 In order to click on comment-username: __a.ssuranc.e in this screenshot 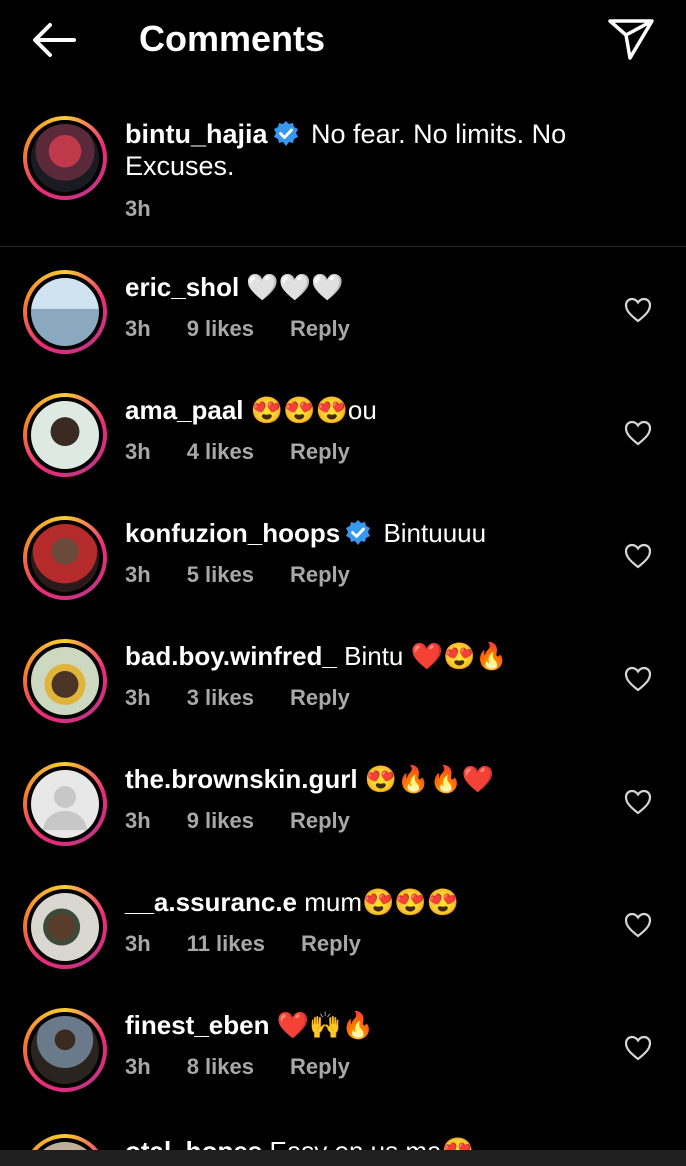, I will do `click(211, 902)`.